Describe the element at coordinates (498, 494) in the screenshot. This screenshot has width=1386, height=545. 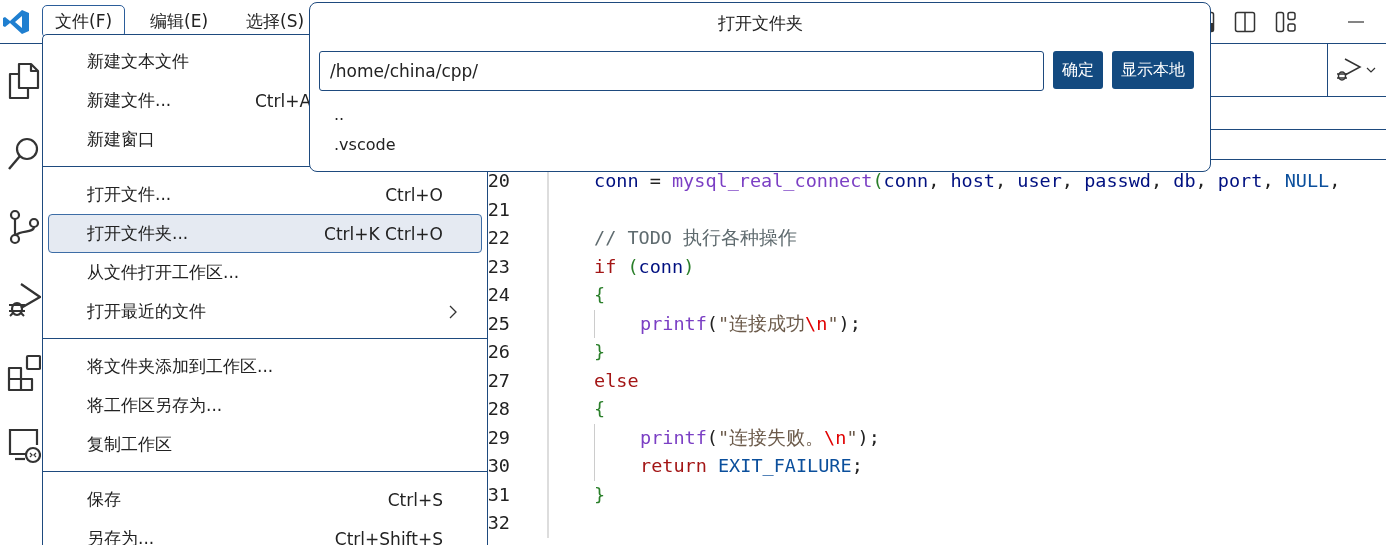
I see `line-number: 31` at that location.